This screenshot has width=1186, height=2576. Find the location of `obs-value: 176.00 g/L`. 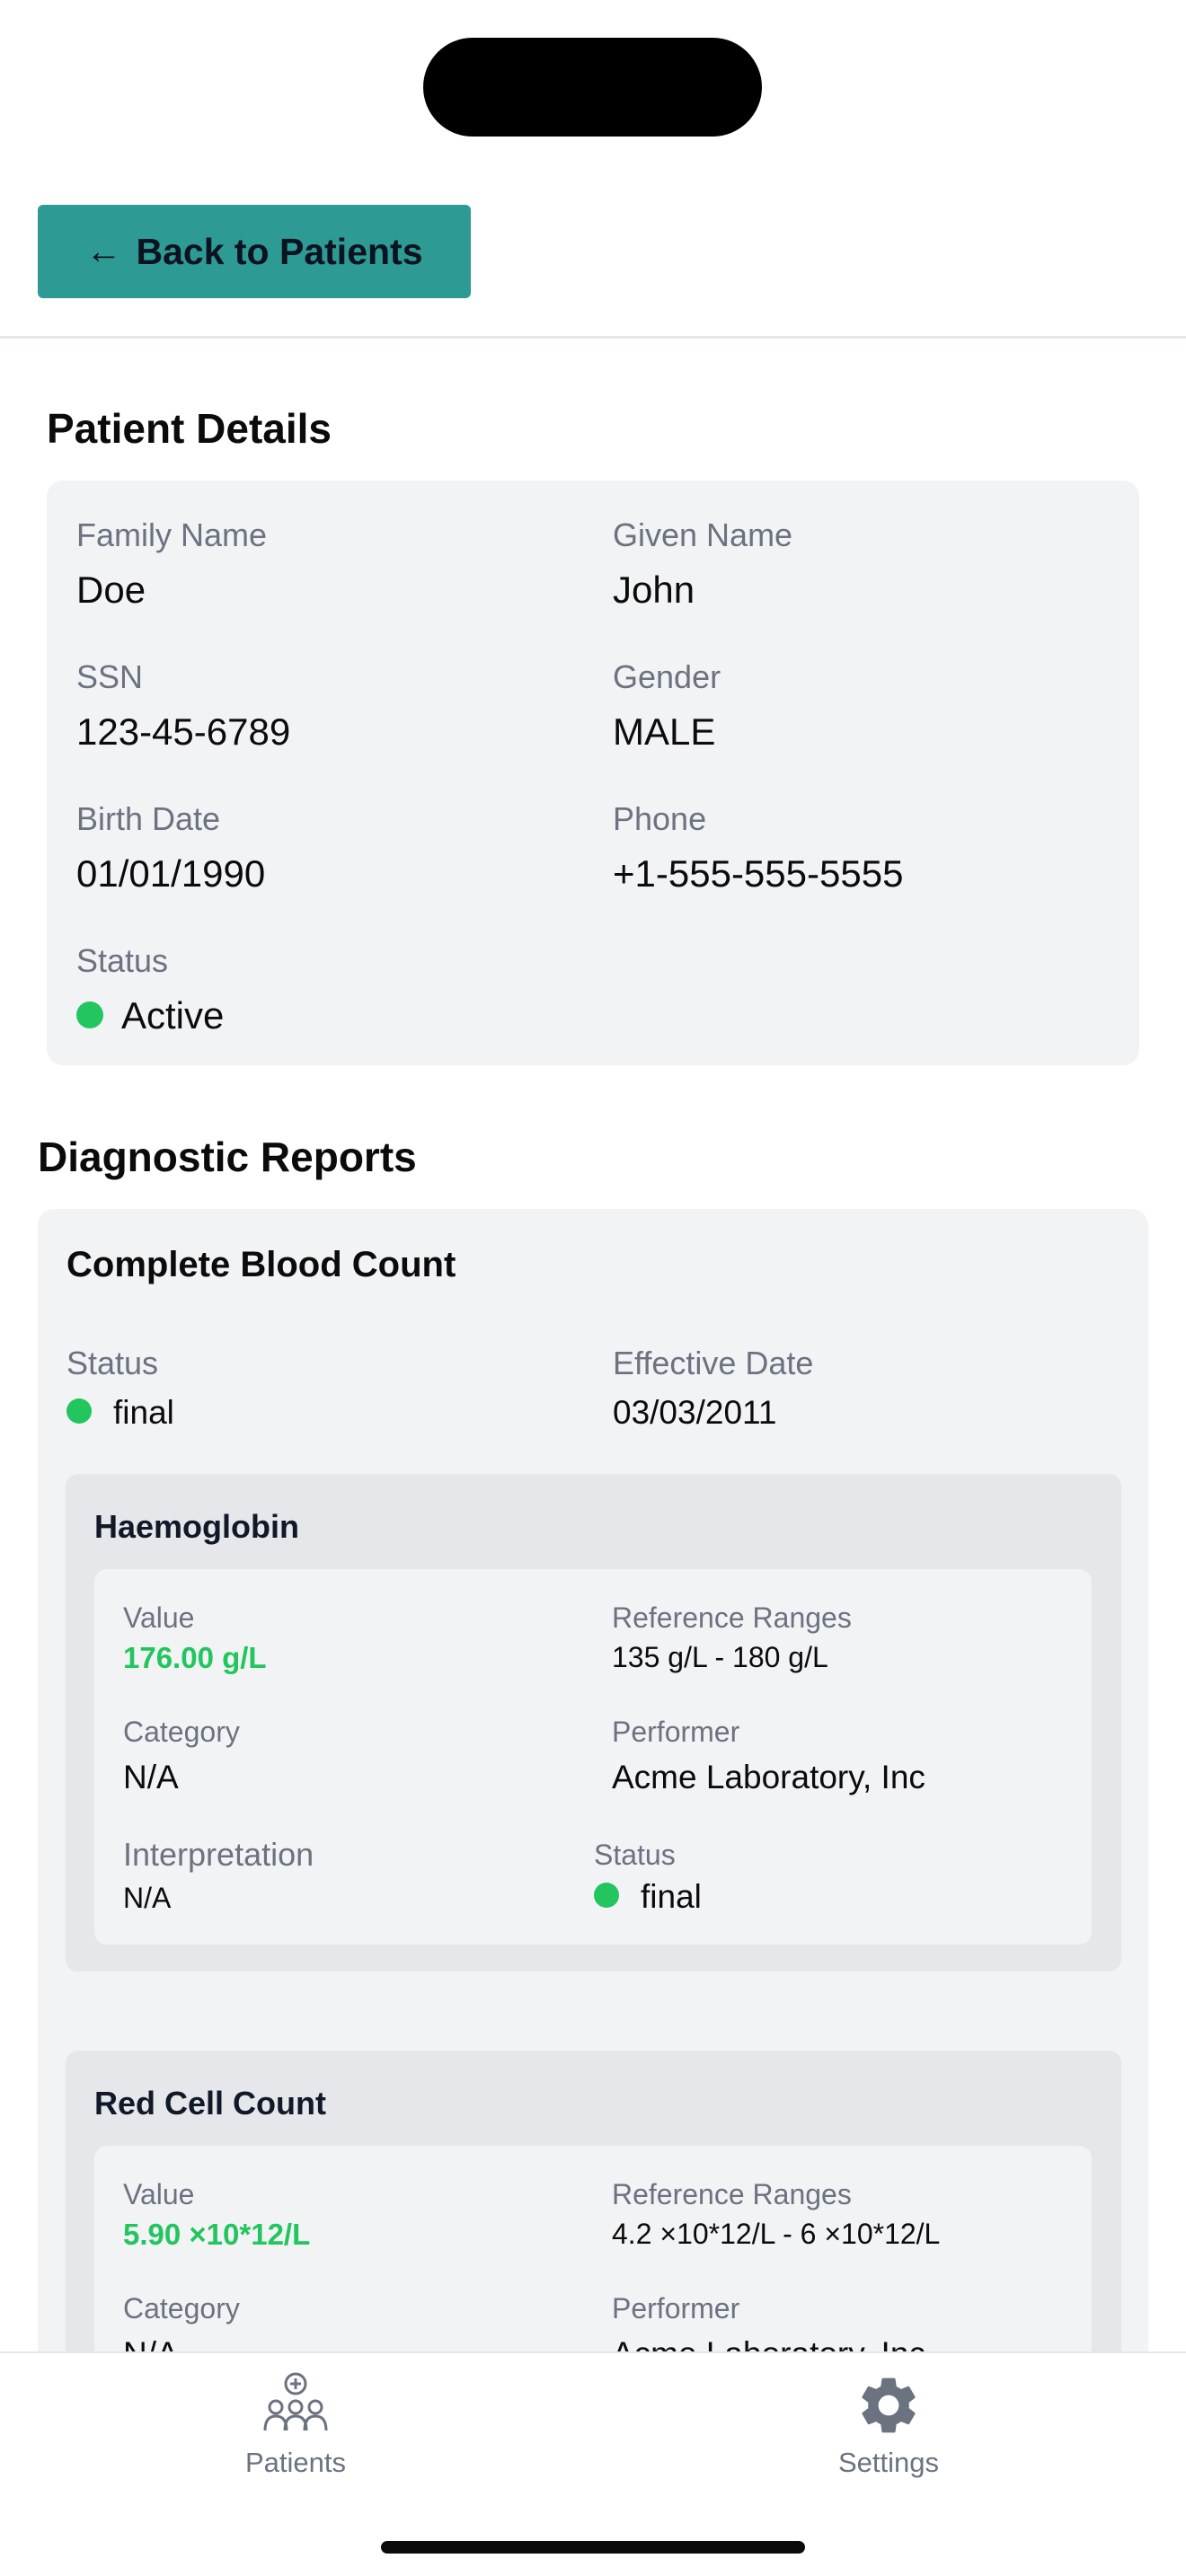

obs-value: 176.00 g/L is located at coordinates (195, 1657).